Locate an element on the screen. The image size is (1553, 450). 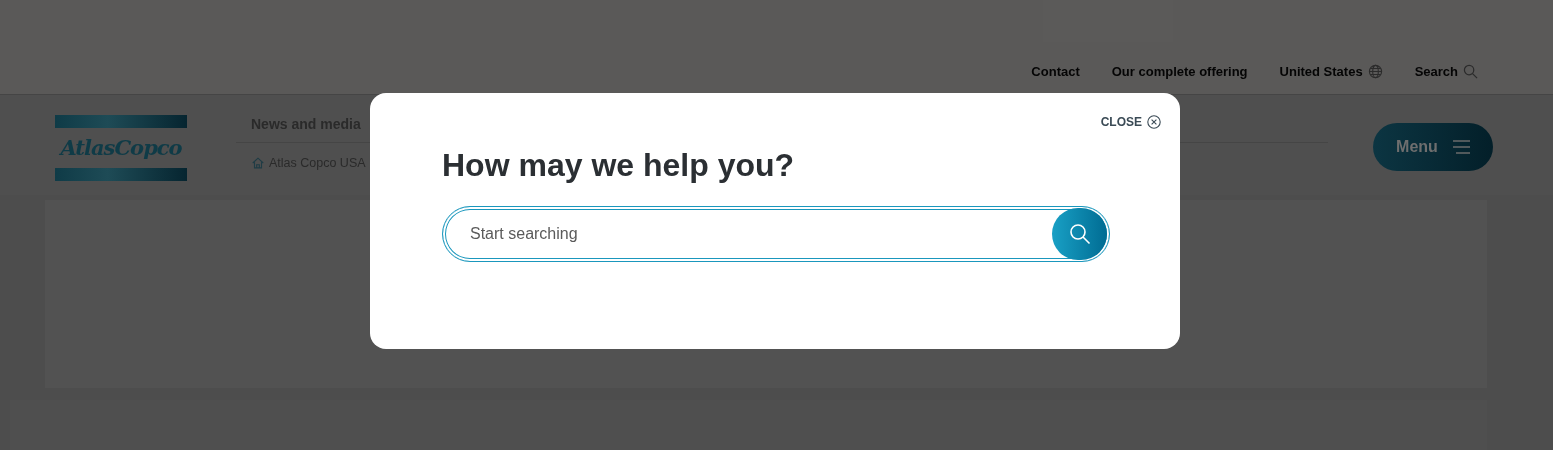
search-field: Start searching is located at coordinates (760, 234).